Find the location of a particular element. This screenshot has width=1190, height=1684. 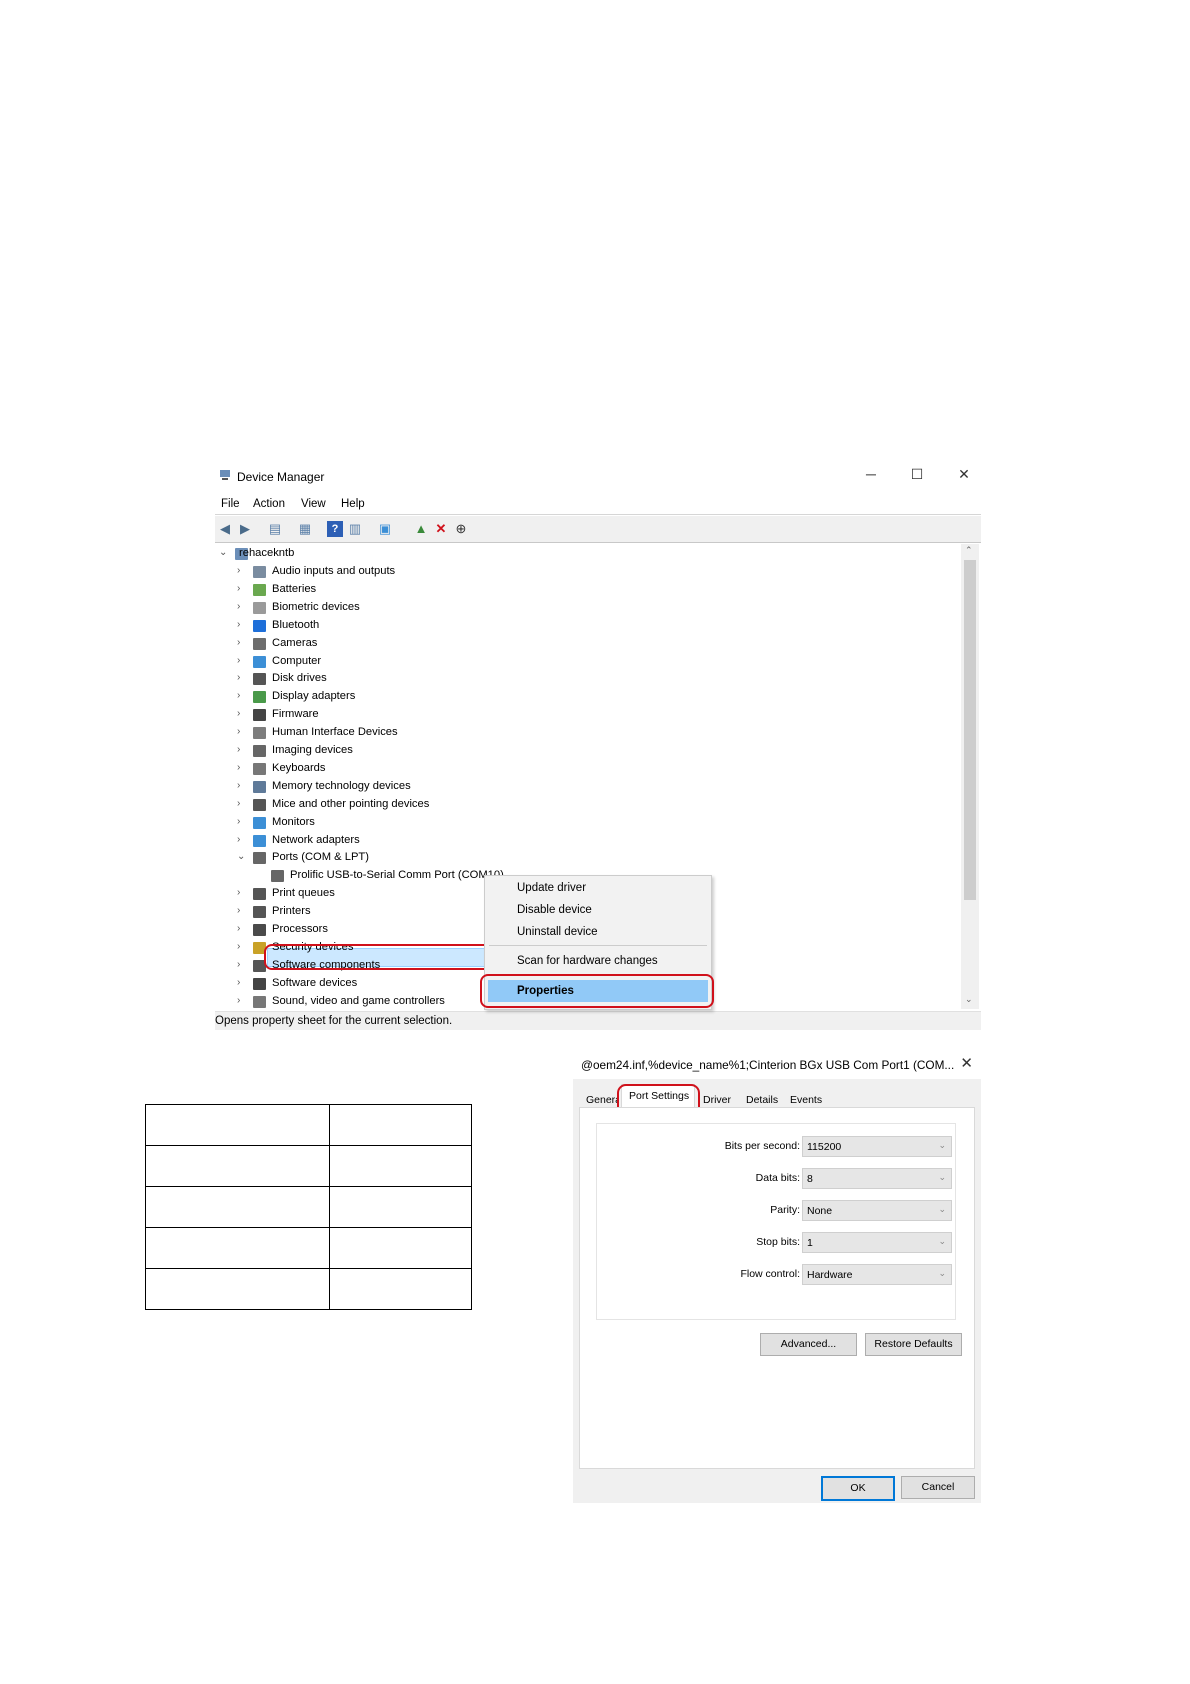

setting-row: Parity: None ⌄ is located at coordinates (776, 1210).